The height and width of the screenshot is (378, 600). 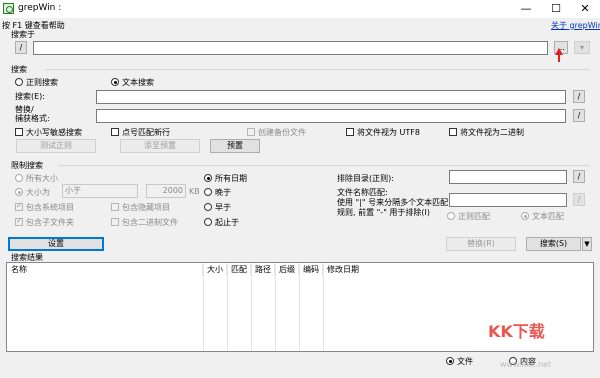 I want to click on exclude-dirs-input, so click(x=508, y=177).